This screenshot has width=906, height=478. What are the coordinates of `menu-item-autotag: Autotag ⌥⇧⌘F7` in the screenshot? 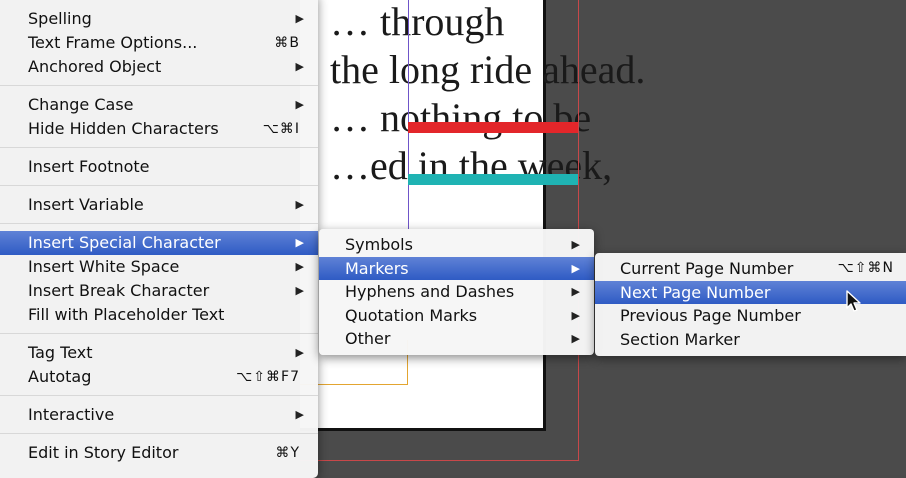 It's located at (159, 377).